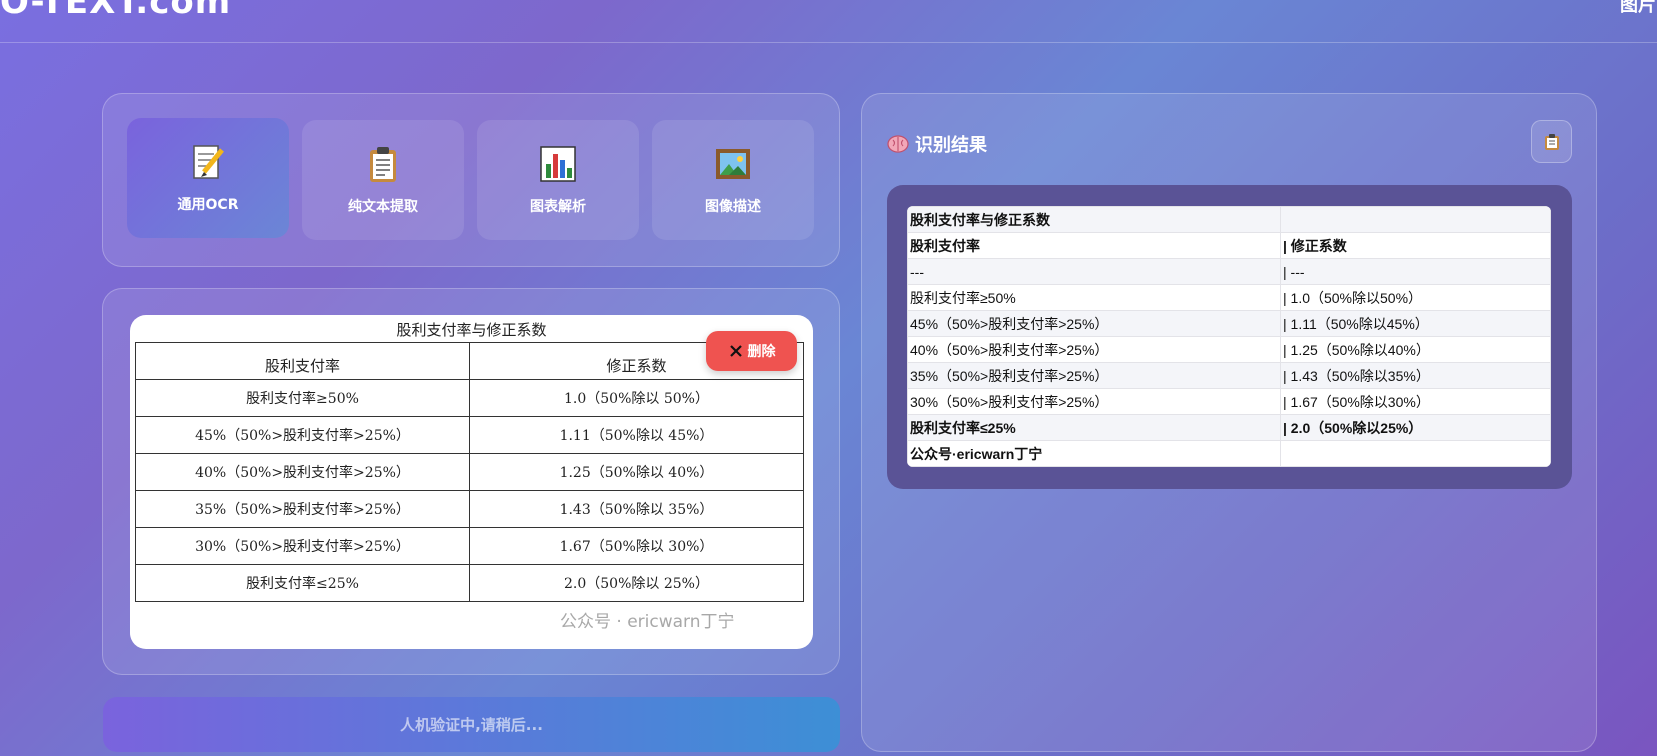 This screenshot has width=1657, height=756. Describe the element at coordinates (647, 622) in the screenshot. I see `image-watermark: 公众号 · ericwarn丁宁` at that location.